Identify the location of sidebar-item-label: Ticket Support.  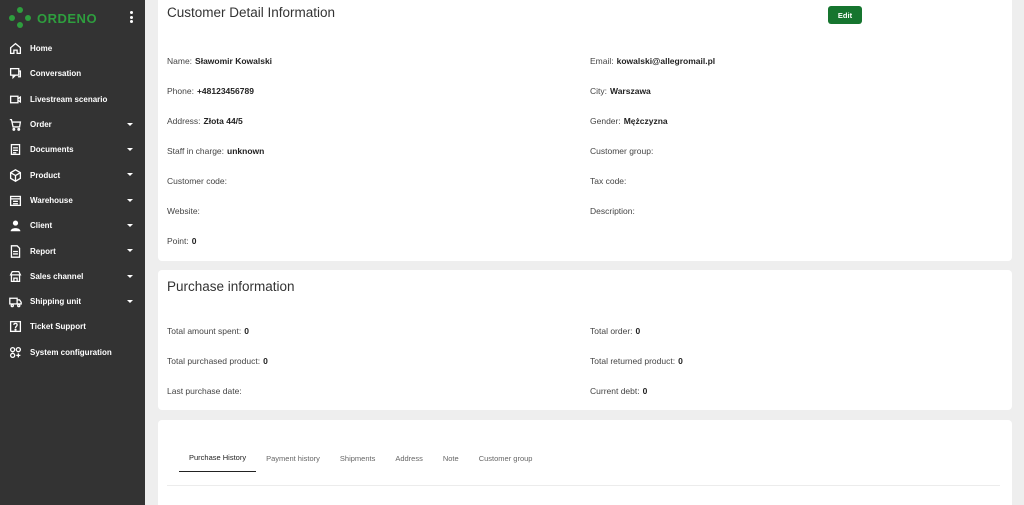
(58, 327).